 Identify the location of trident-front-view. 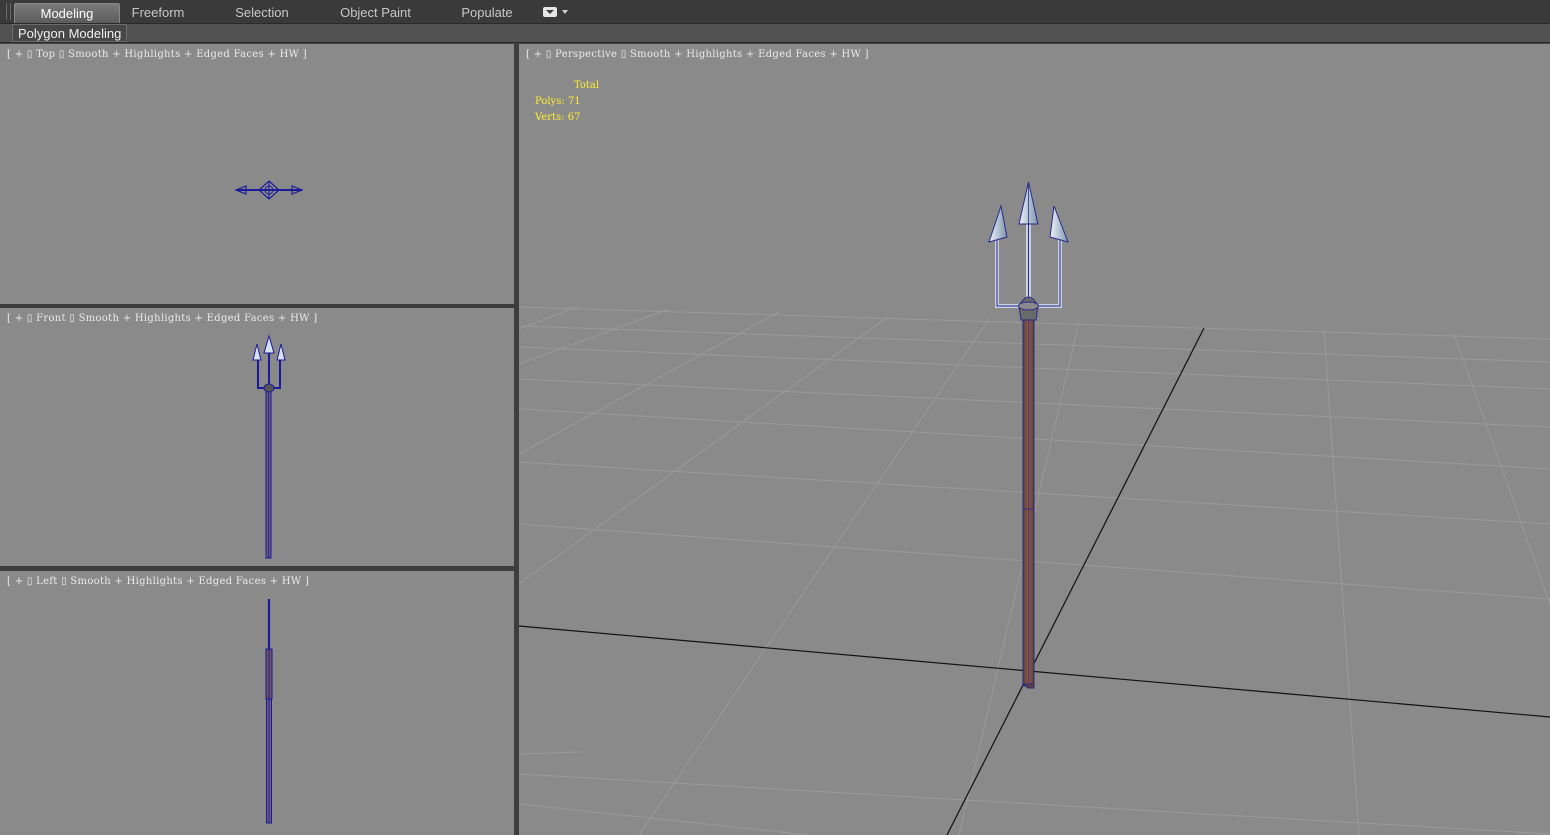
(257, 437).